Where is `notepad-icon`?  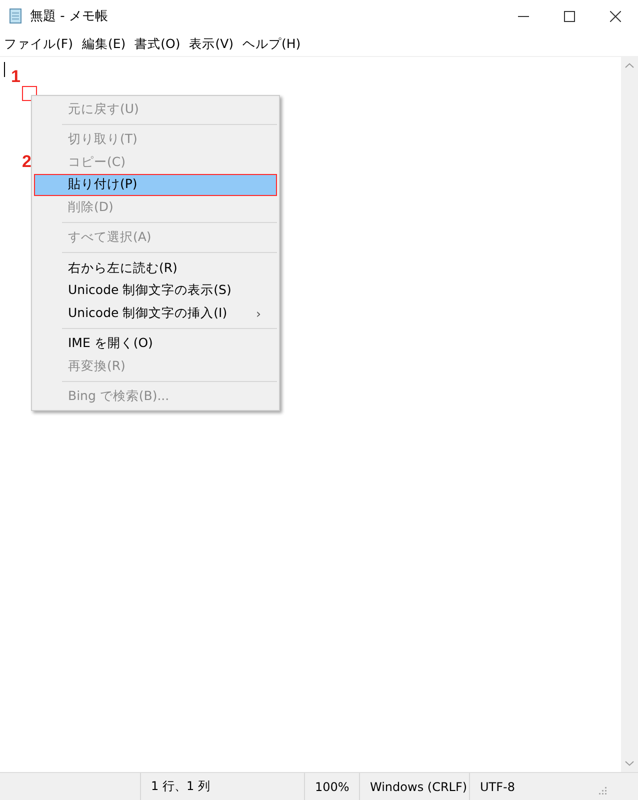
notepad-icon is located at coordinates (16, 16).